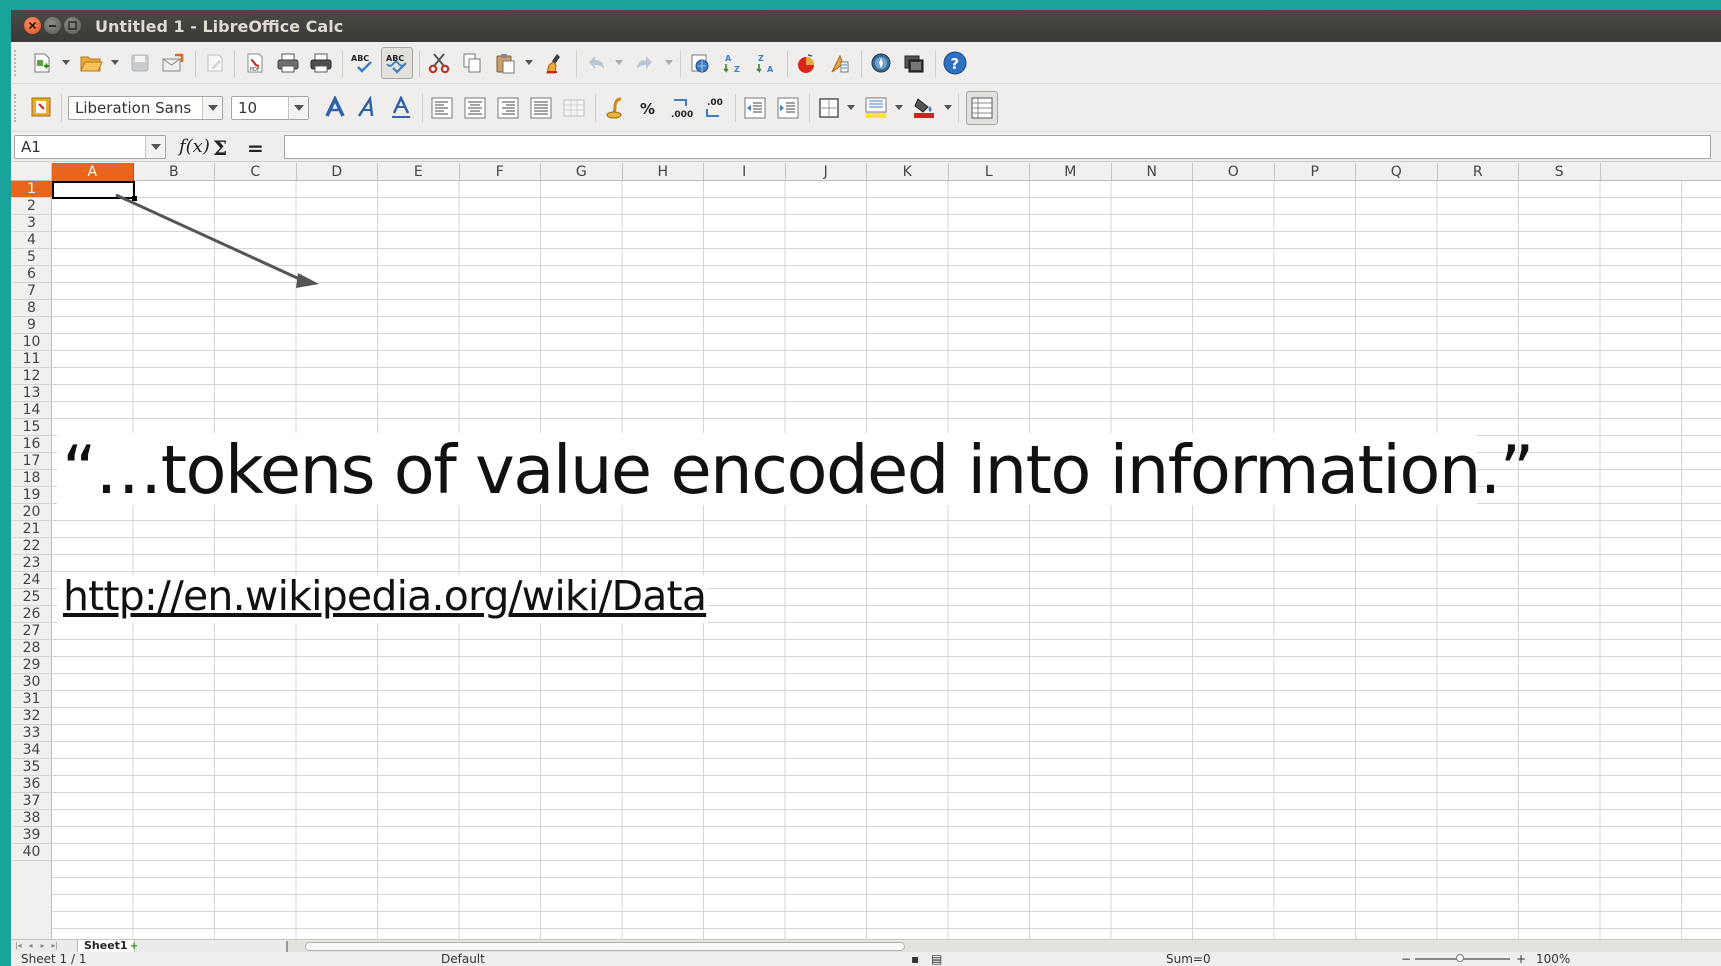 This screenshot has width=1721, height=966. I want to click on zoom-in-button: +, so click(1521, 959).